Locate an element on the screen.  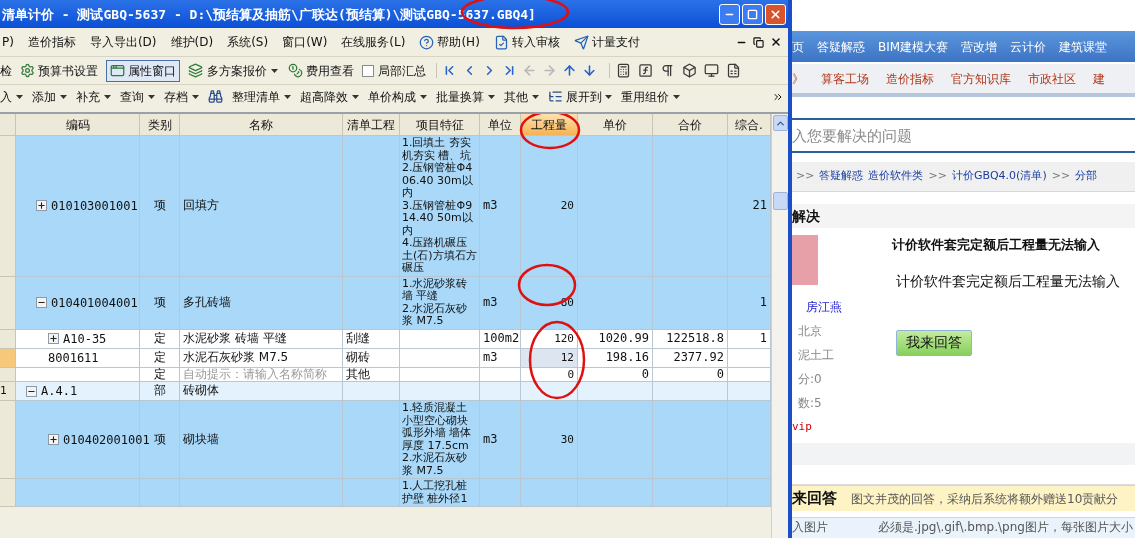
quantity-text: 120 is located at coordinates (564, 338).